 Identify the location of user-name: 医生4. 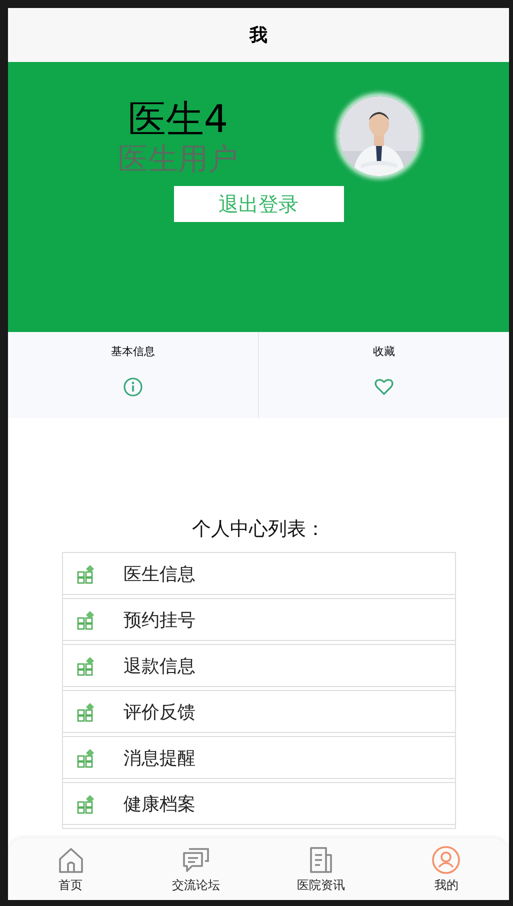
(178, 119).